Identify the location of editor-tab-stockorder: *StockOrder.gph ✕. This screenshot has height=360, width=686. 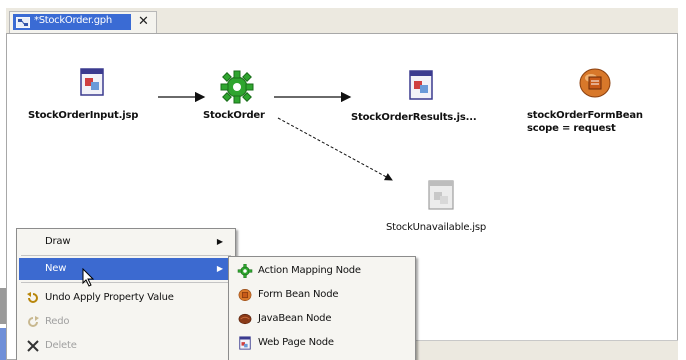
(83, 22).